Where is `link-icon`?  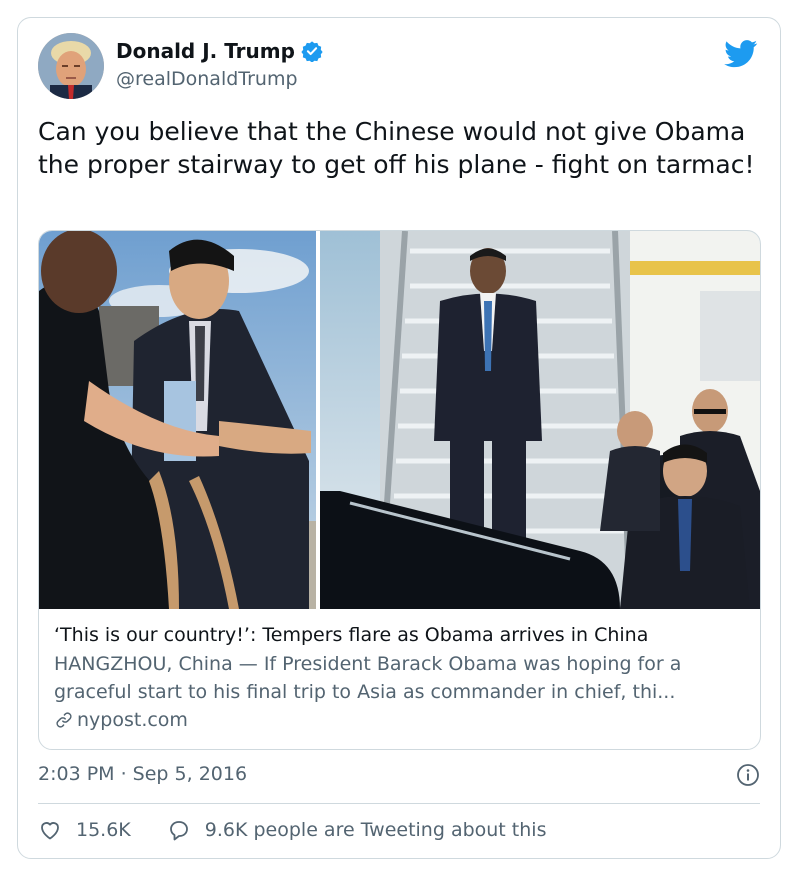 link-icon is located at coordinates (64, 720).